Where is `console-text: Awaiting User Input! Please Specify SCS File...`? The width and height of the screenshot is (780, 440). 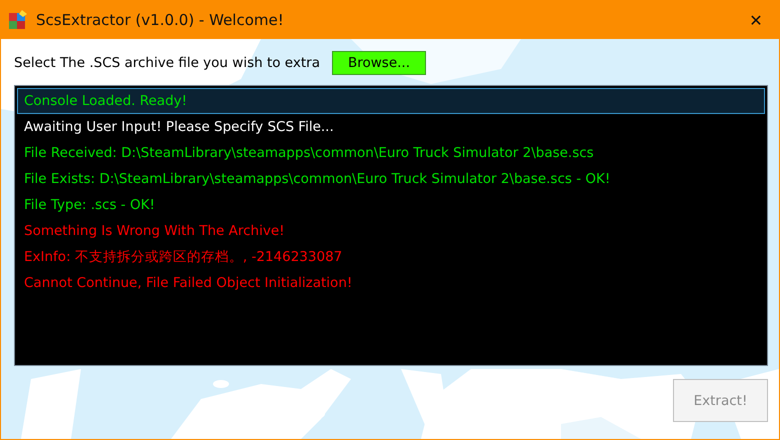 console-text: Awaiting User Input! Please Specify SCS File... is located at coordinates (179, 127).